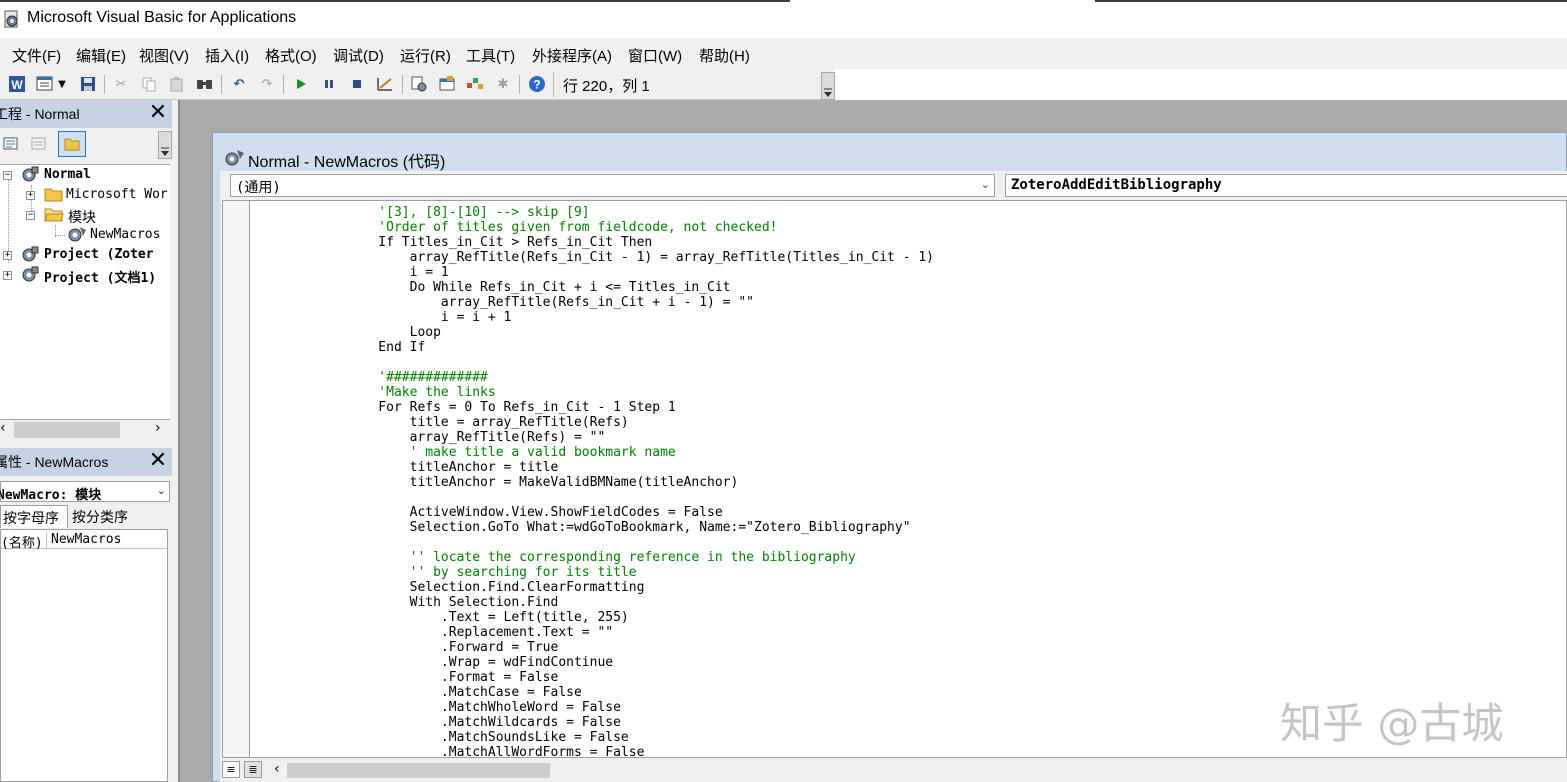  Describe the element at coordinates (480, 632) in the screenshot. I see `code-line: .Replacement.Text = ""` at that location.